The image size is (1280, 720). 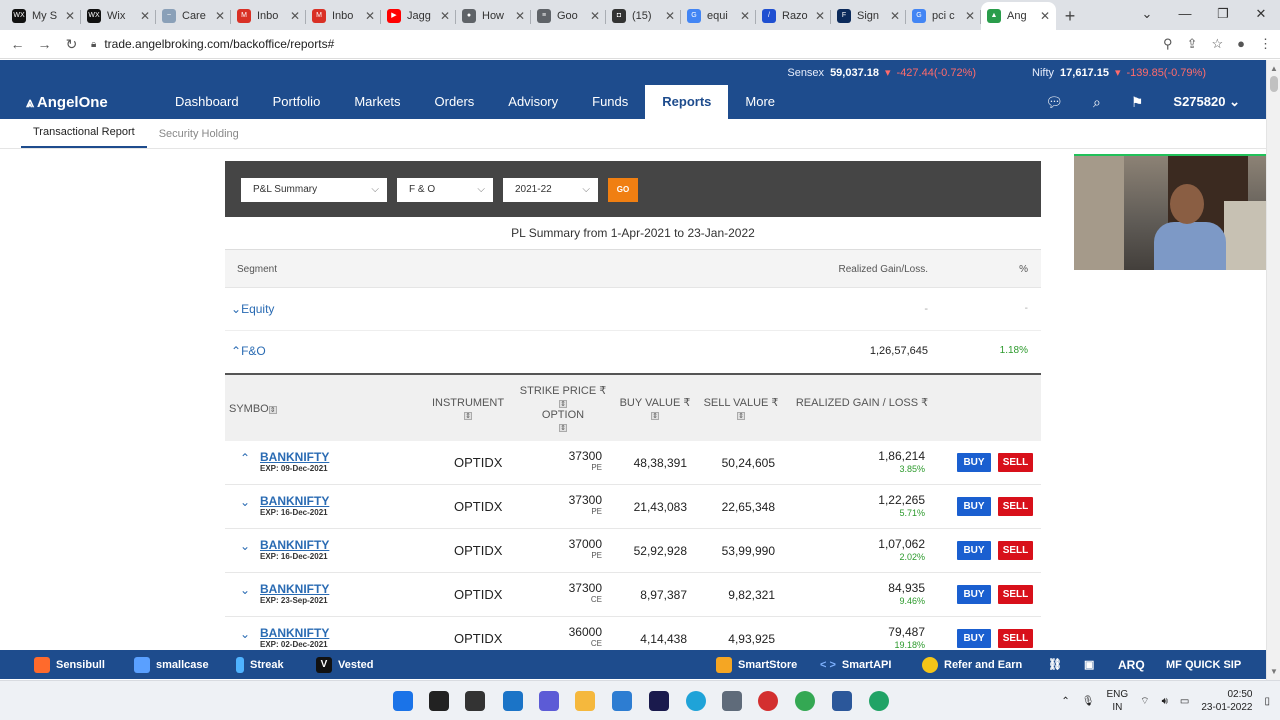 What do you see at coordinates (439, 701) in the screenshot?
I see `search-icon` at bounding box center [439, 701].